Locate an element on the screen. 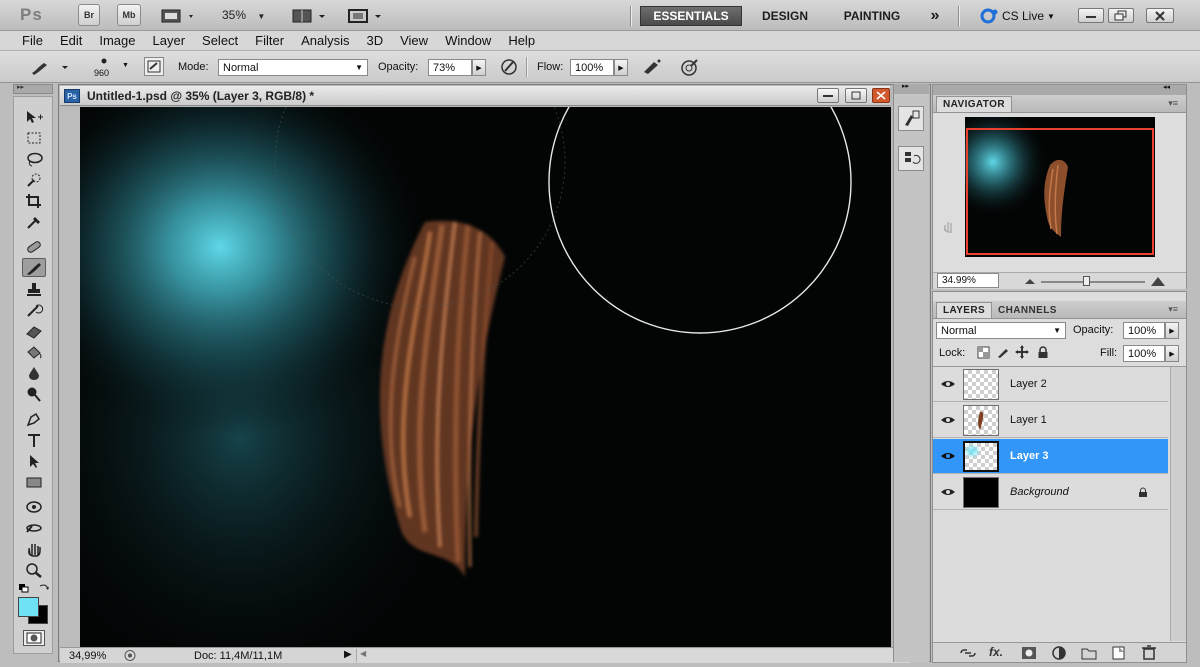 The width and height of the screenshot is (1200, 667). lock-position-icon is located at coordinates (1022, 352).